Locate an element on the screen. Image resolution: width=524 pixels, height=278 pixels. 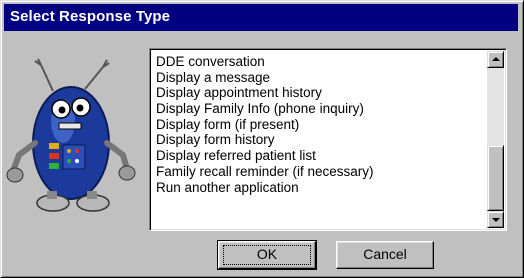
list-item: Family recall reminder (if necessary) is located at coordinates (316, 172).